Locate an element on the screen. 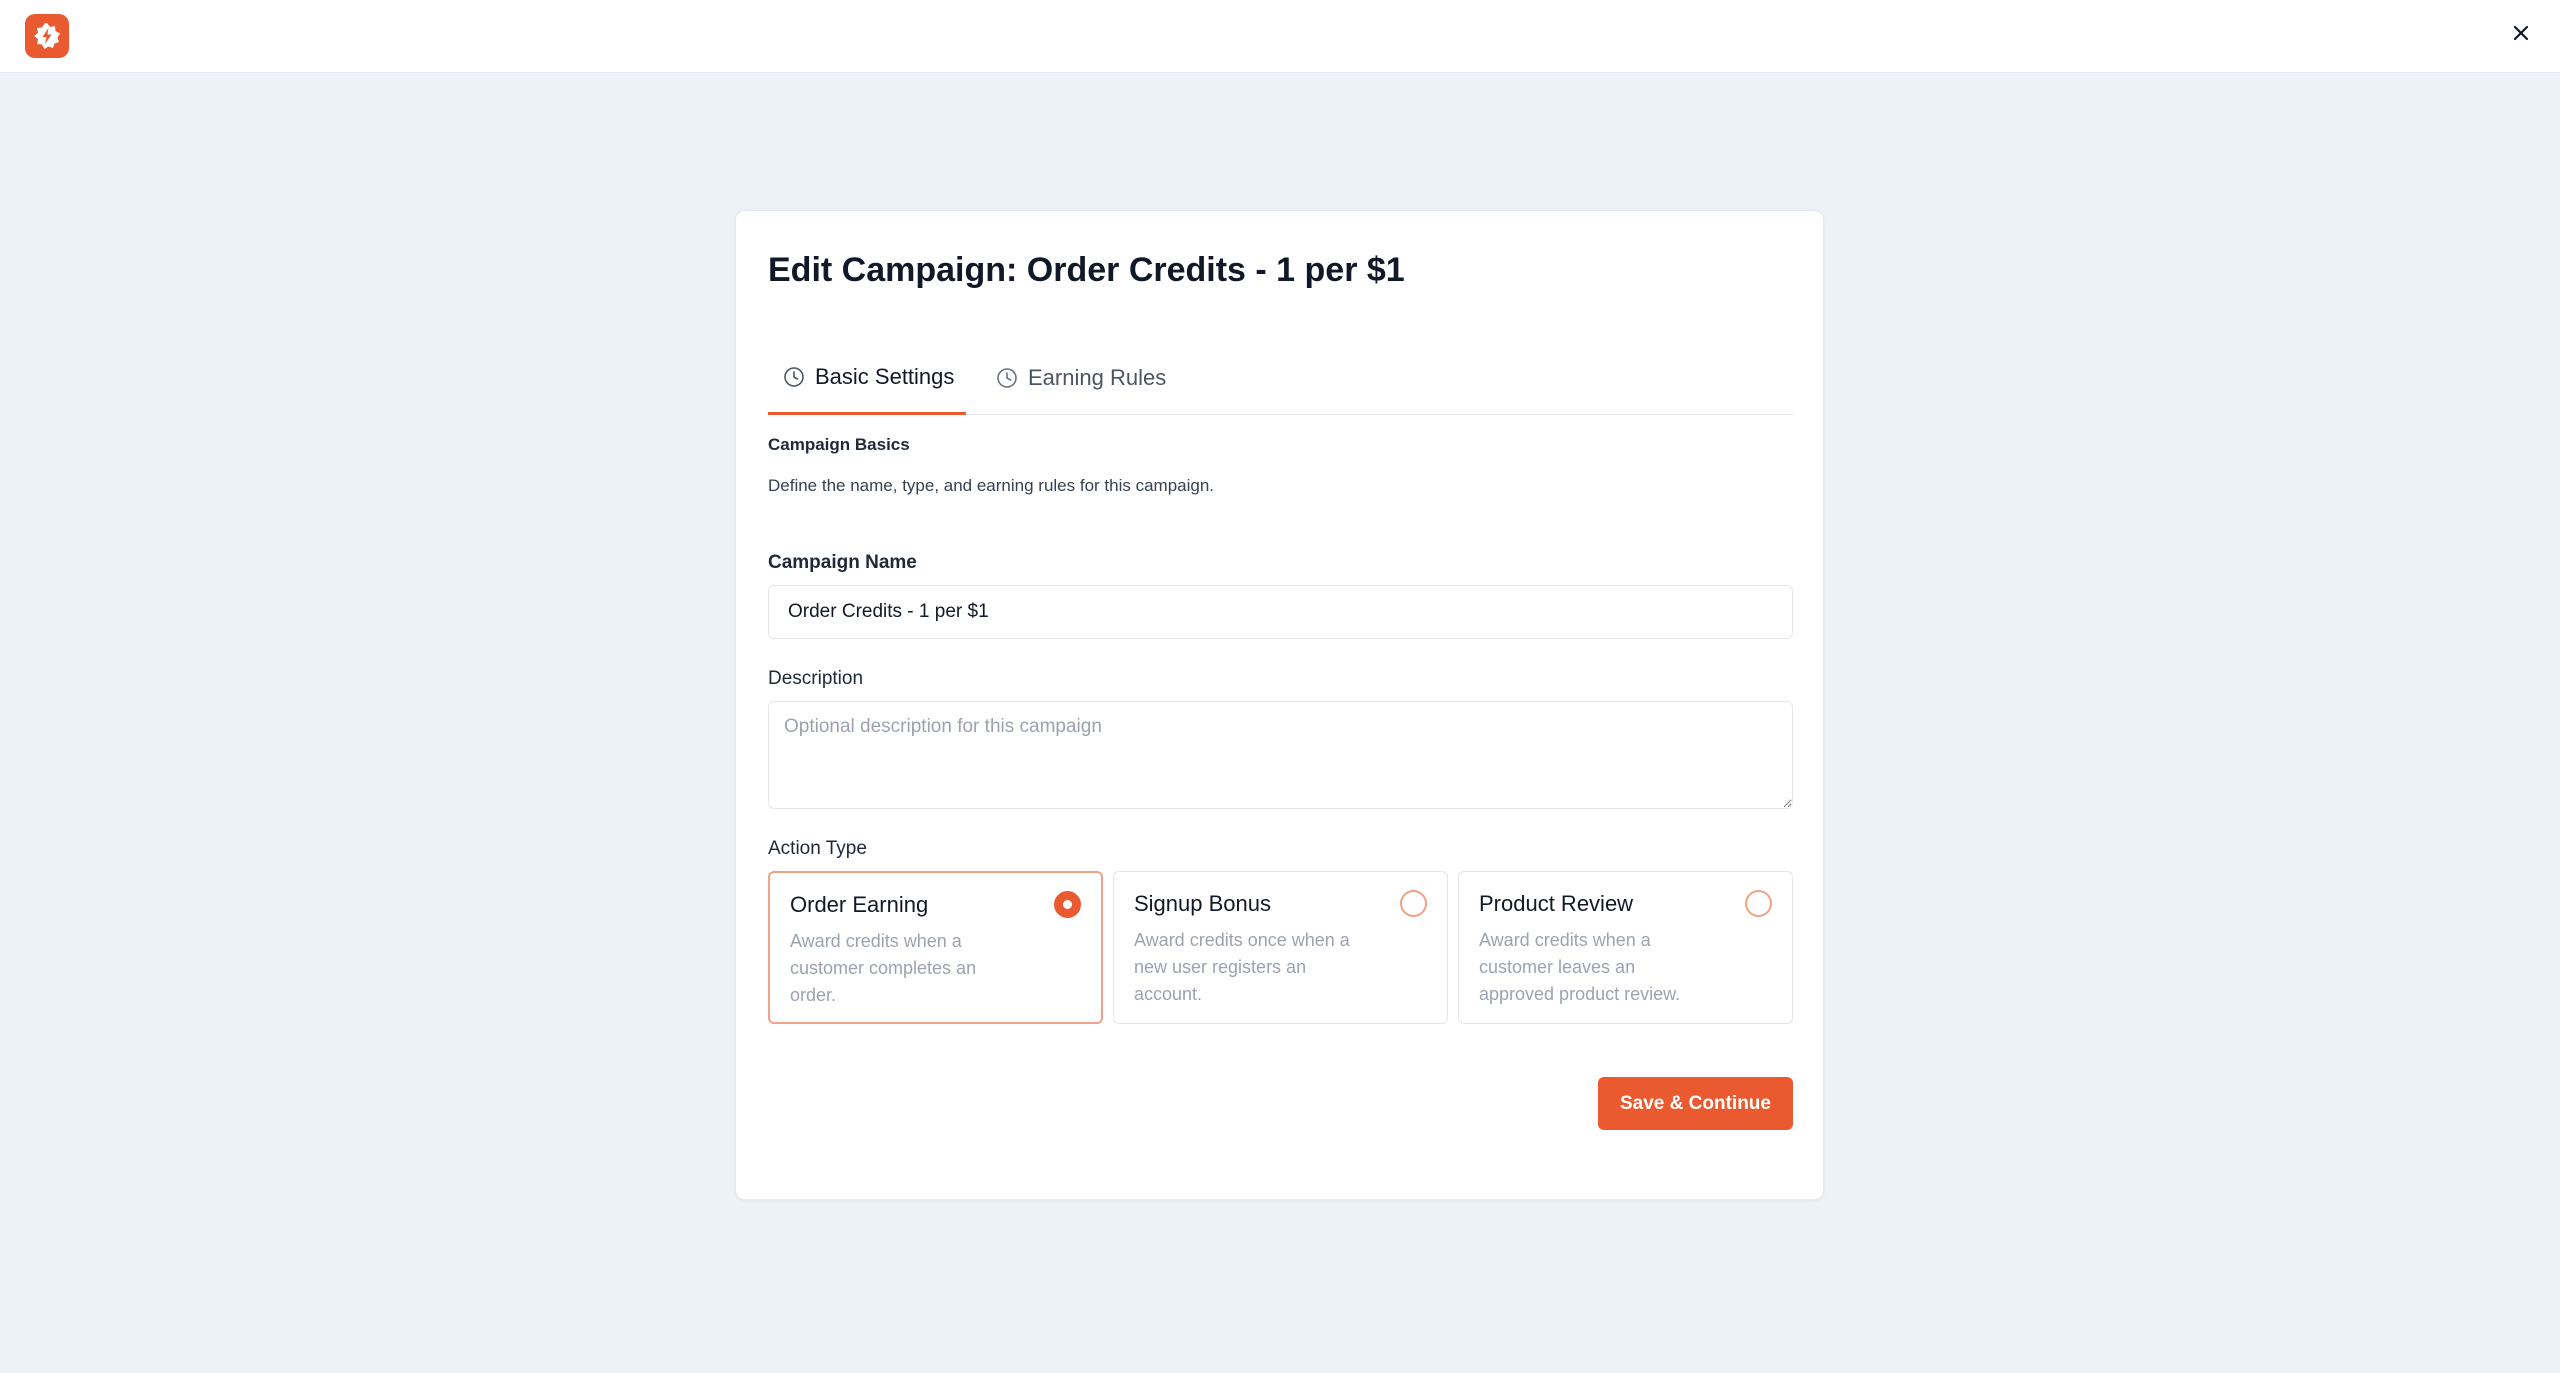 Image resolution: width=2560 pixels, height=1373 pixels. description-textarea is located at coordinates (1280, 755).